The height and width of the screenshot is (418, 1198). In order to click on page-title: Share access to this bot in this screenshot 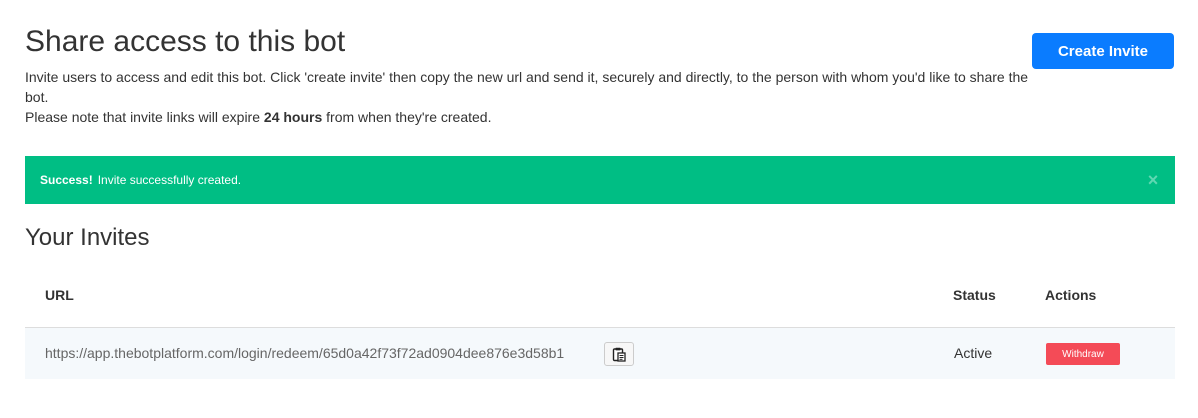, I will do `click(185, 41)`.